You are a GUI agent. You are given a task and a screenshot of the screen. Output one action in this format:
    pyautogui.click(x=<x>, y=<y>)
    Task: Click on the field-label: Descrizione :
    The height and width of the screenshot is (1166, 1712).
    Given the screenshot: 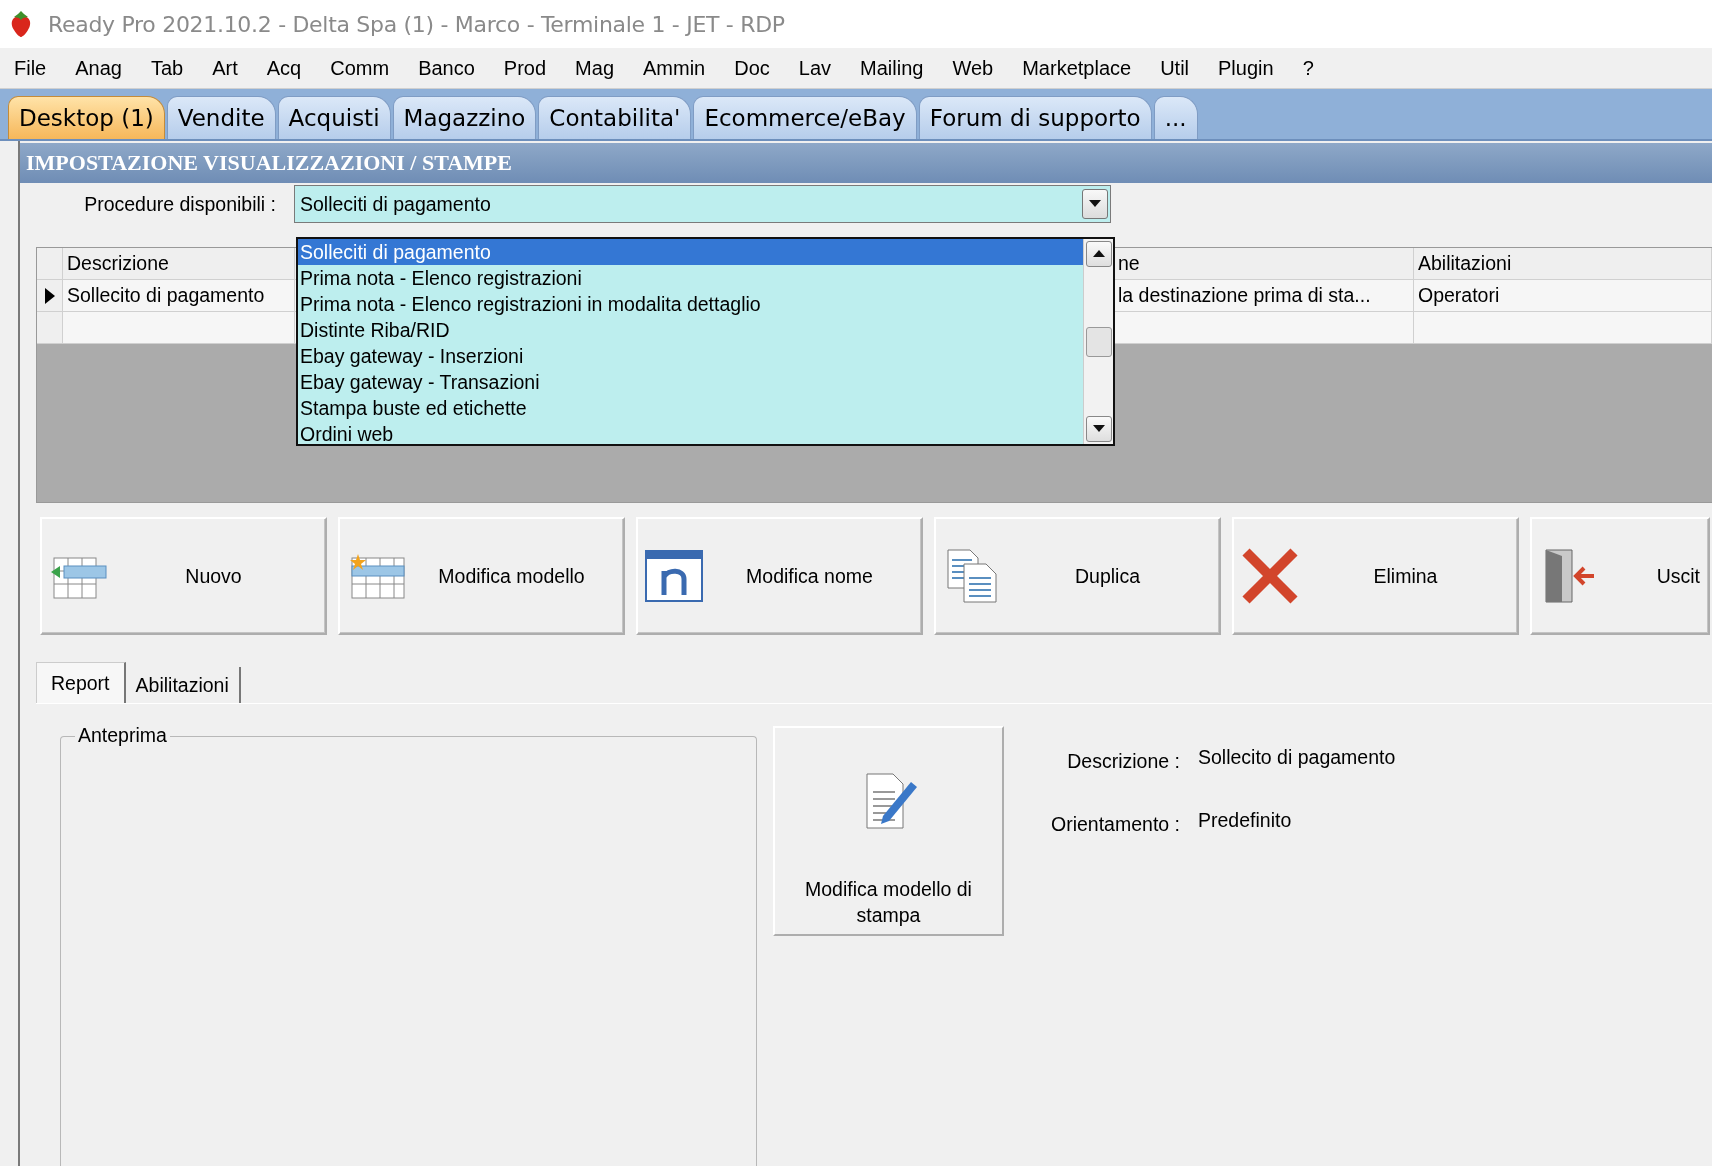 What is the action you would take?
    pyautogui.click(x=1123, y=761)
    